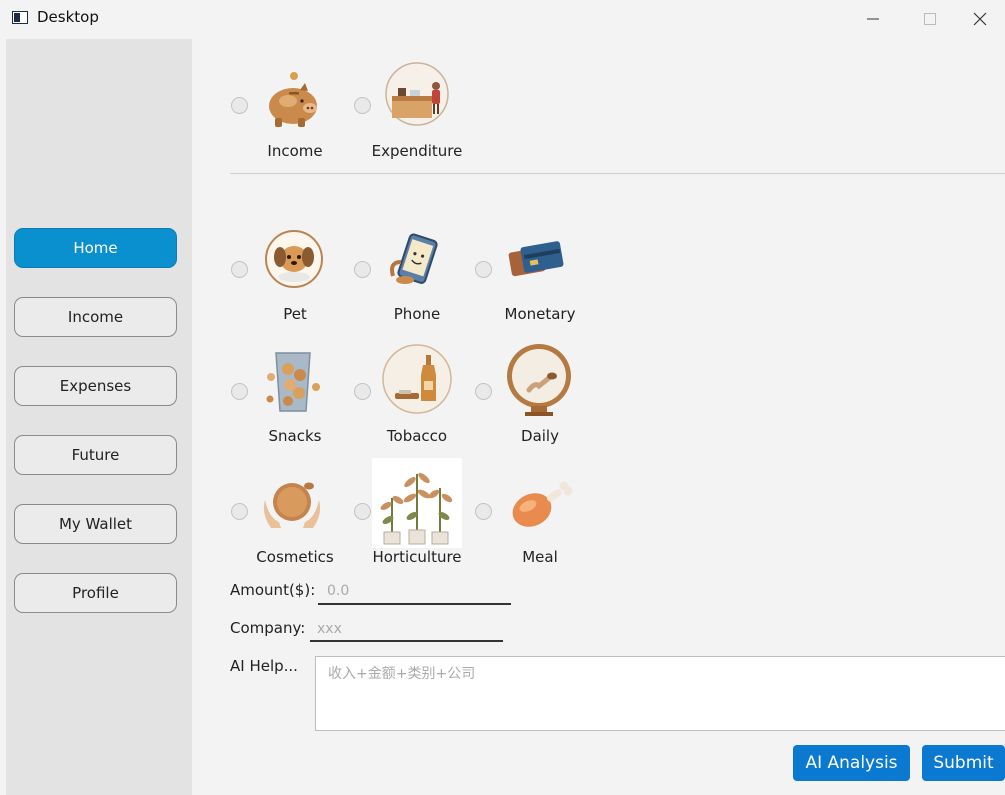  What do you see at coordinates (540, 557) in the screenshot?
I see `category-label-meal: Meal` at bounding box center [540, 557].